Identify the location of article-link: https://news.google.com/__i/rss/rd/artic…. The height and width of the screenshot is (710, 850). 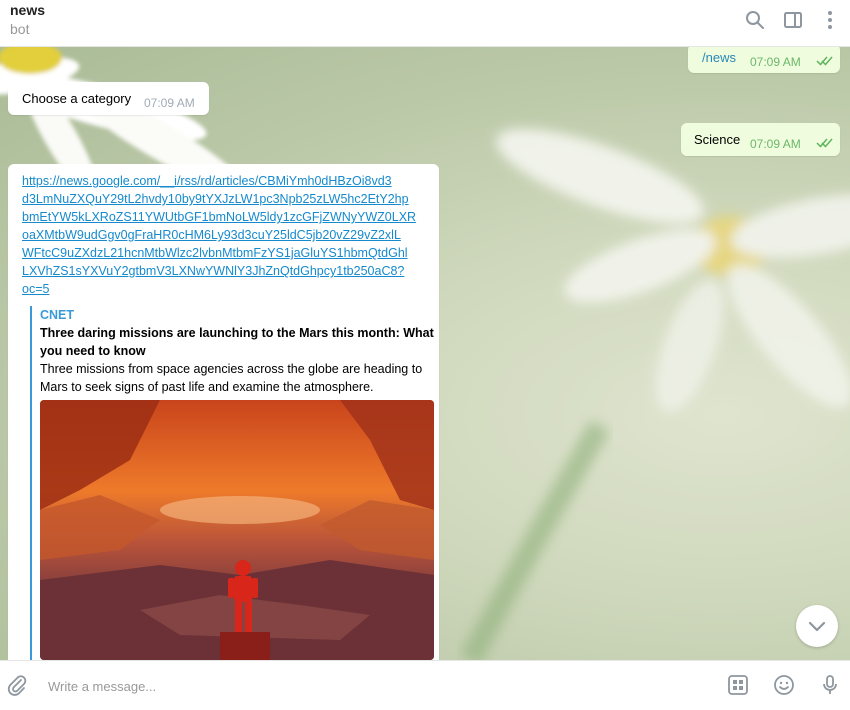
(224, 235).